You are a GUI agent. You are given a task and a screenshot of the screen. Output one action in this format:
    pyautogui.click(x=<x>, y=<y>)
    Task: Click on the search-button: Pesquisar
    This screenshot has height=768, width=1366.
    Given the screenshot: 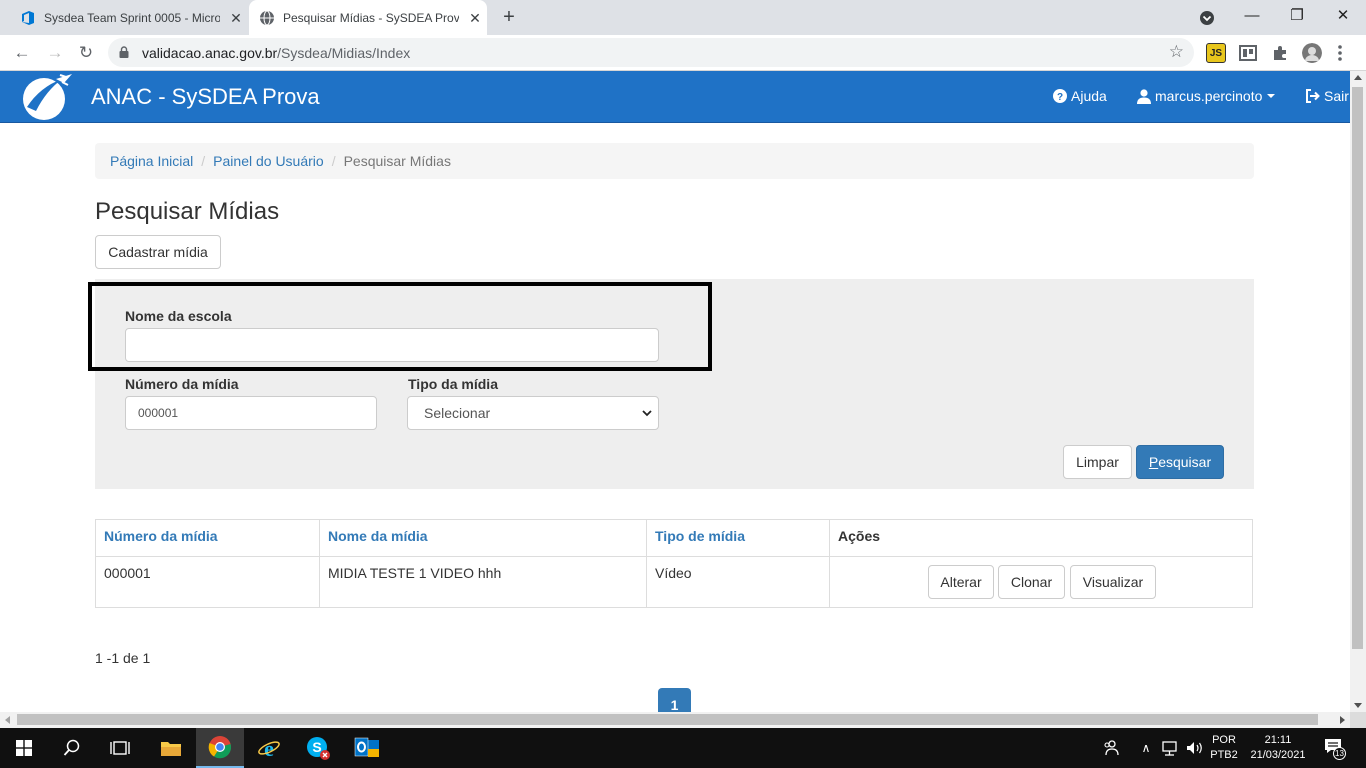 What is the action you would take?
    pyautogui.click(x=1180, y=462)
    